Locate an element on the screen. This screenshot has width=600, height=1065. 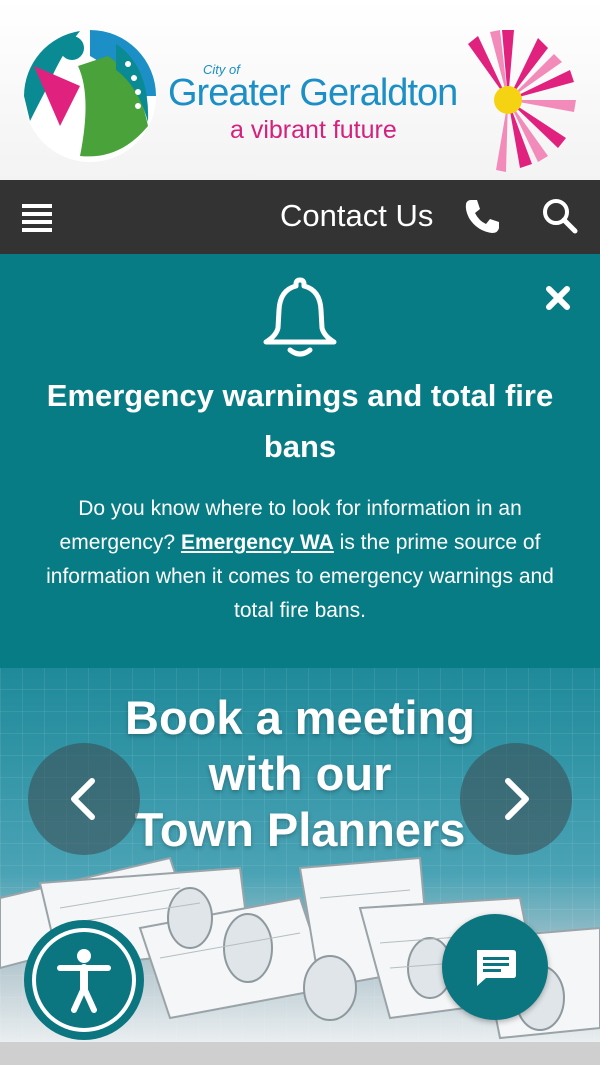
chevron-left-icon is located at coordinates (83, 799).